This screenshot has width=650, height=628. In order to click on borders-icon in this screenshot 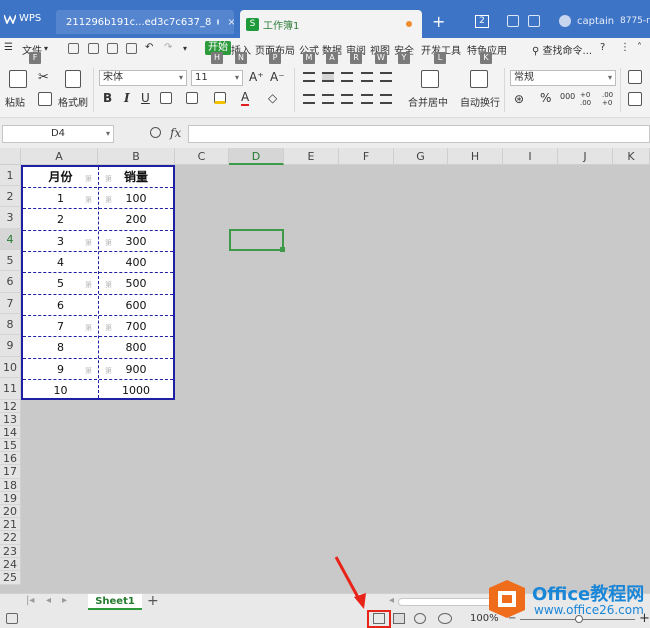, I will do `click(166, 98)`.